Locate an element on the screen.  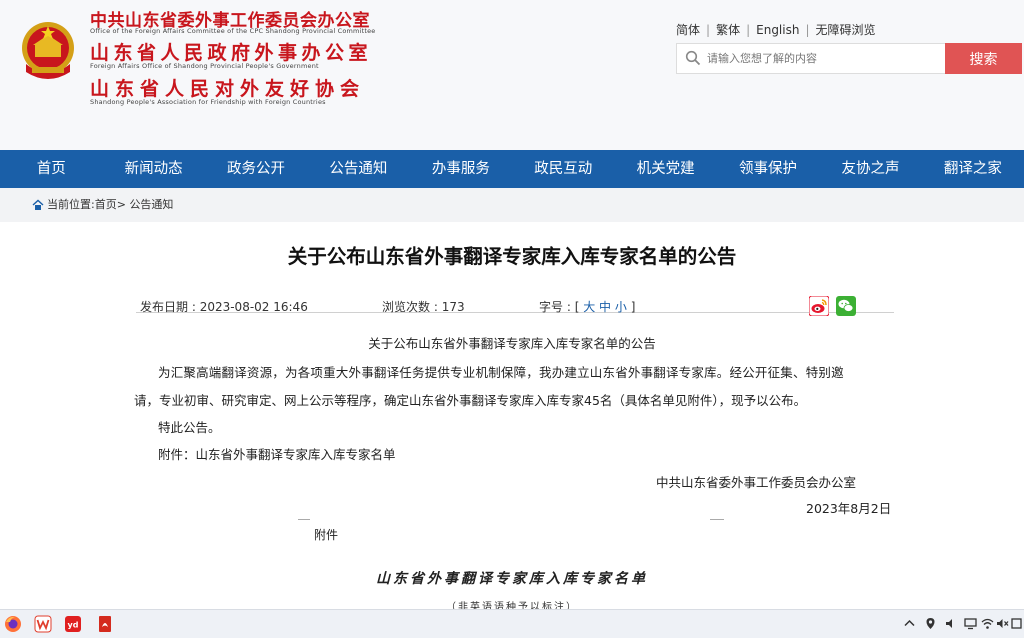
font-size-label: 字号 : is located at coordinates (557, 307).